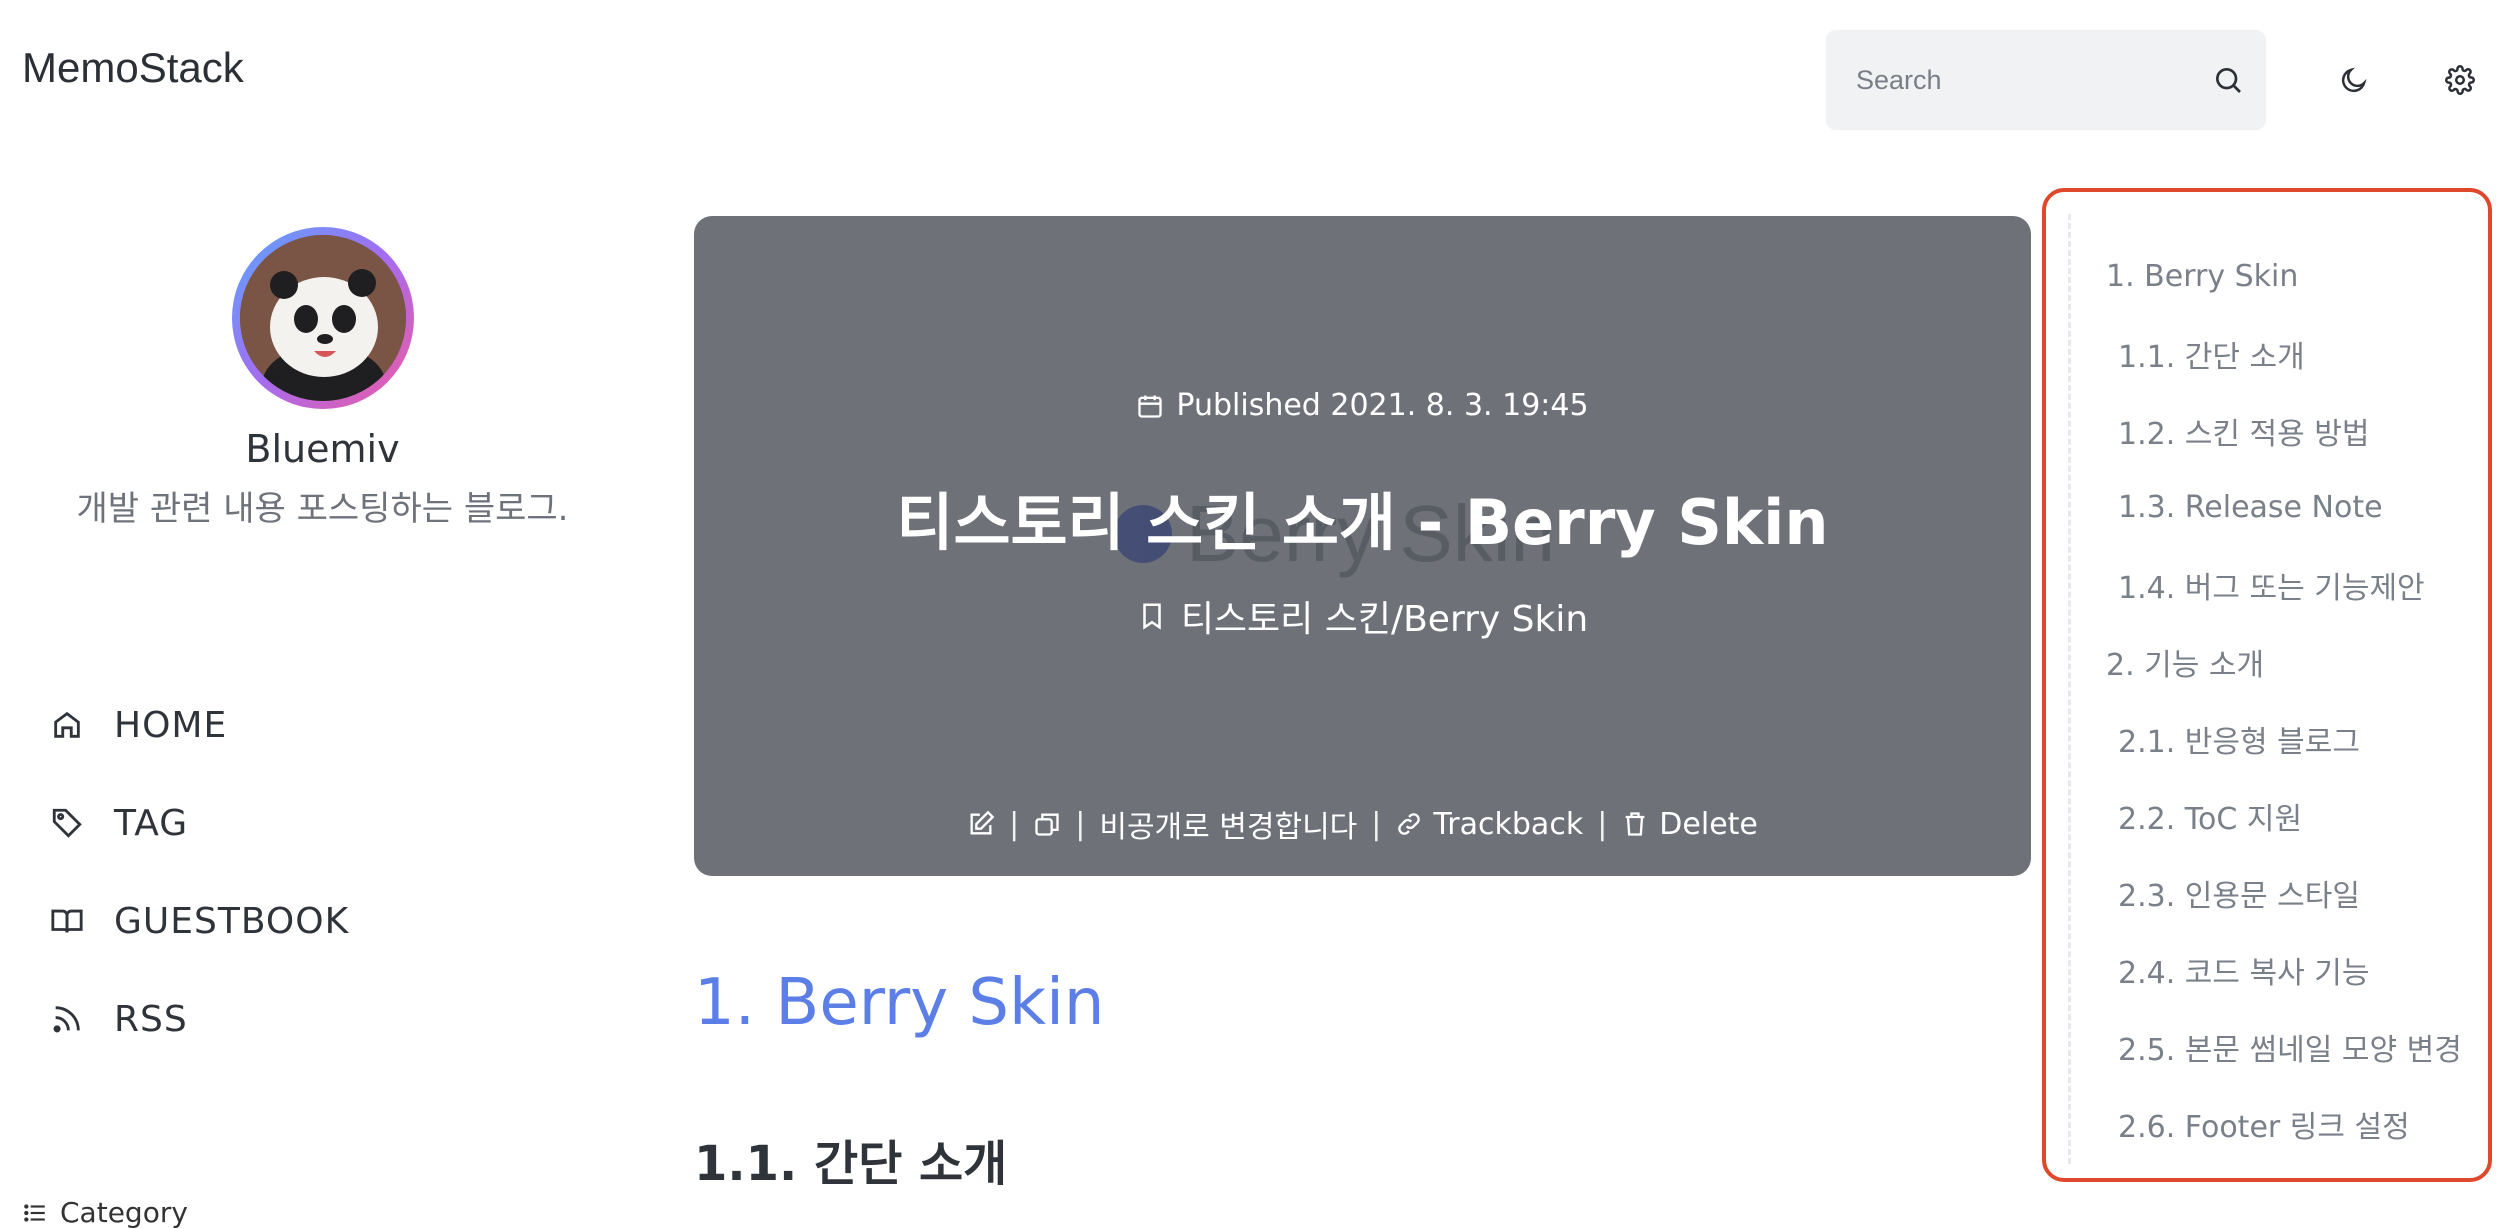  What do you see at coordinates (2284, 892) in the screenshot?
I see `toc-item: 2.3. 인용문 스타일` at bounding box center [2284, 892].